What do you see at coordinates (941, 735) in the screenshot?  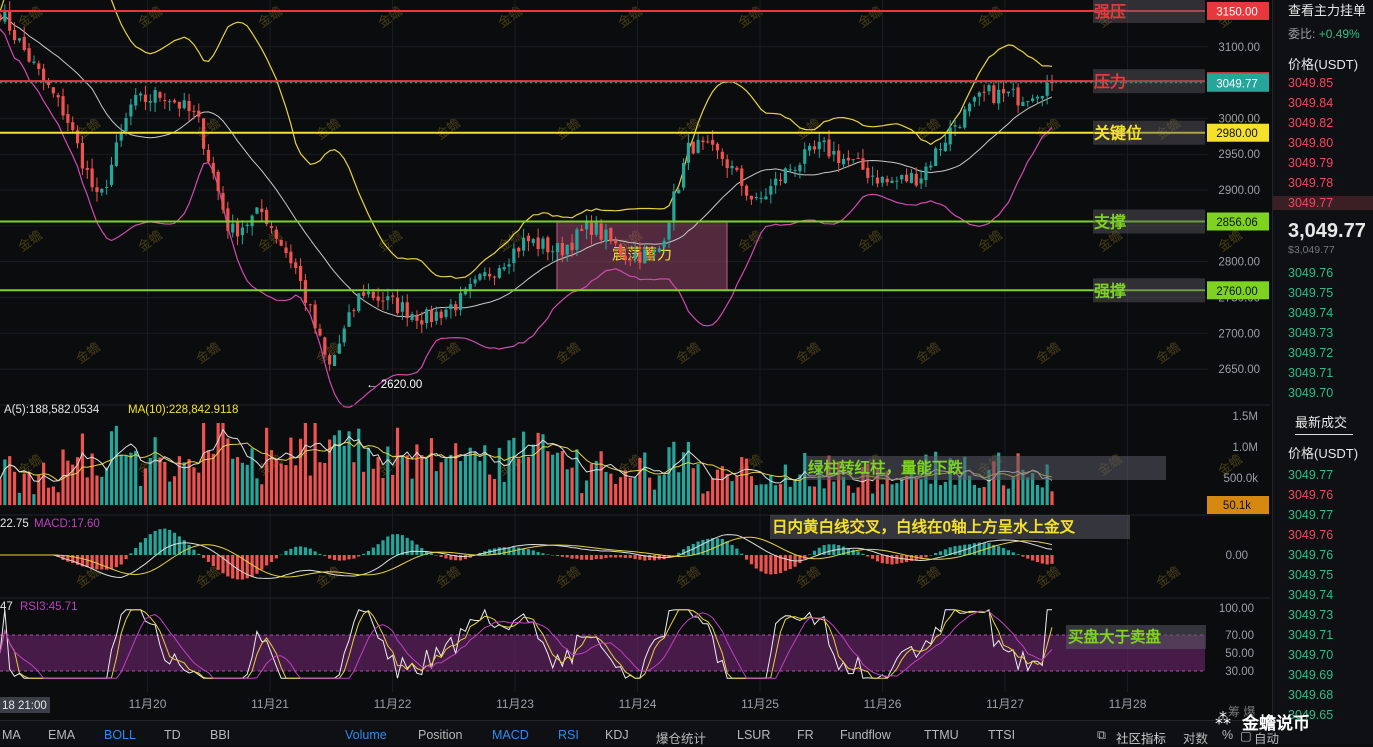 I see `indicator-tab-ttmu: TTMU` at bounding box center [941, 735].